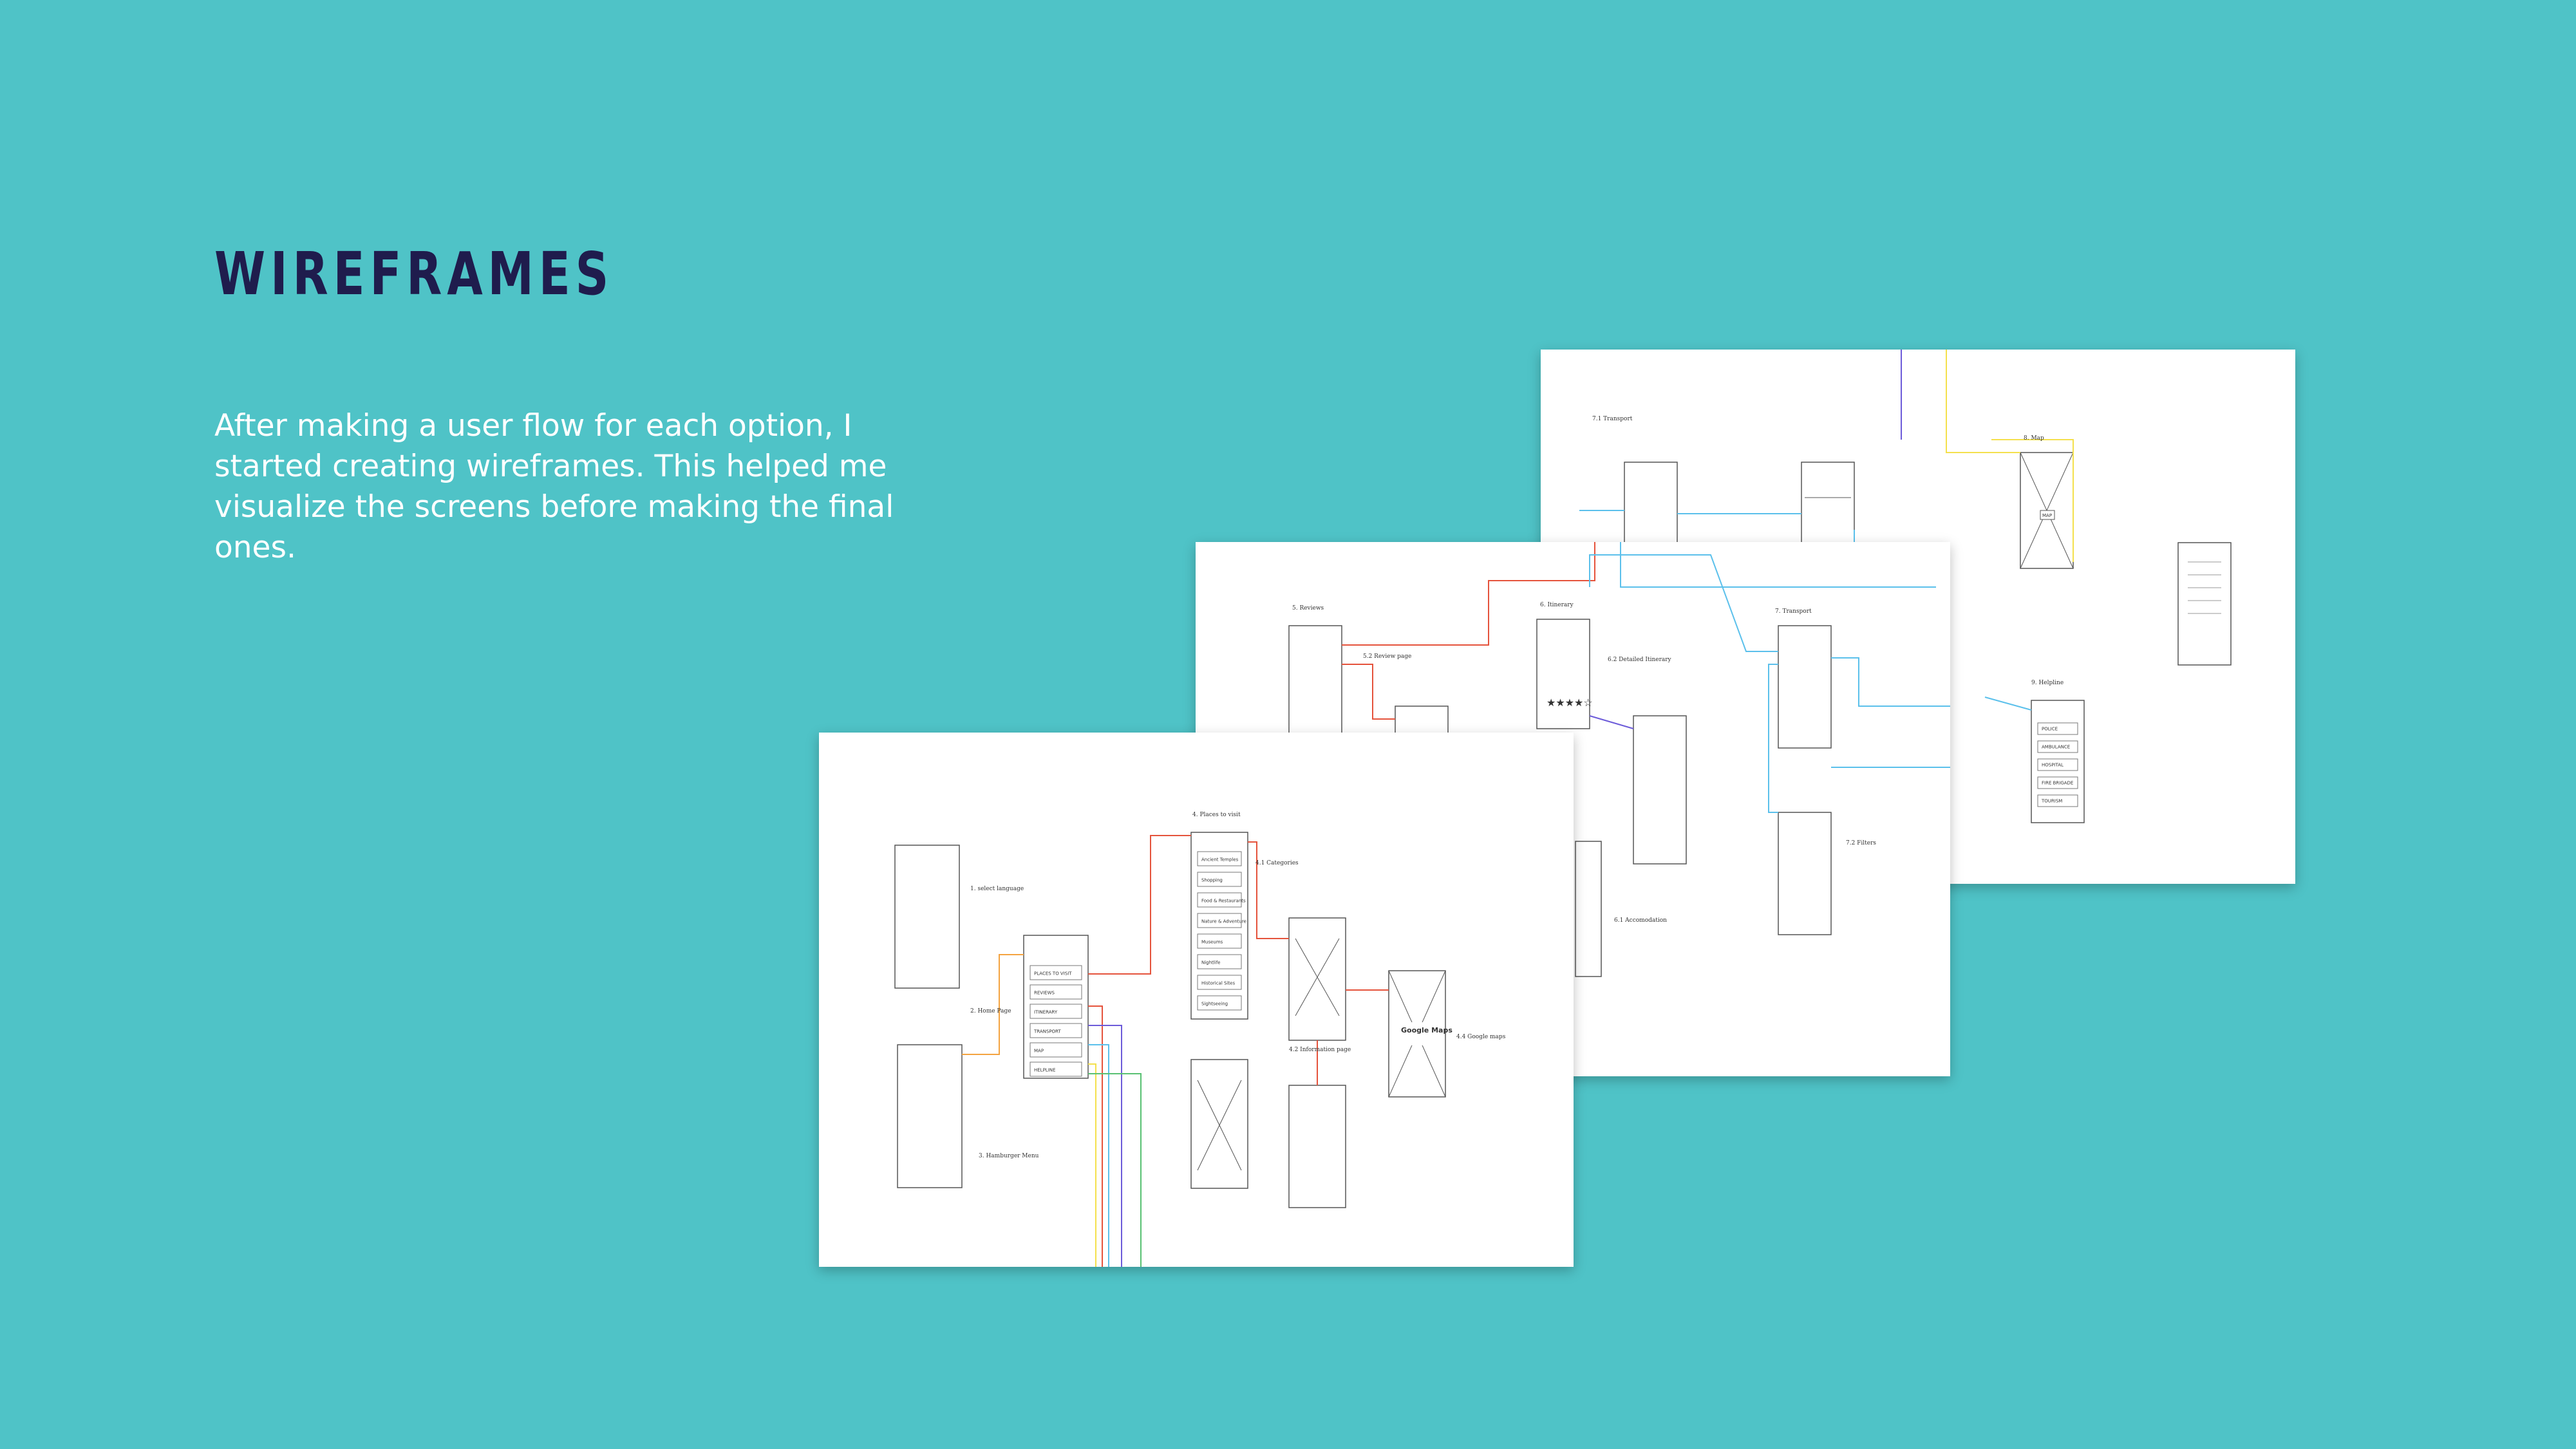 This screenshot has width=2576, height=1449. What do you see at coordinates (1044, 1069) in the screenshot?
I see `home-button-label: HELPLINE` at bounding box center [1044, 1069].